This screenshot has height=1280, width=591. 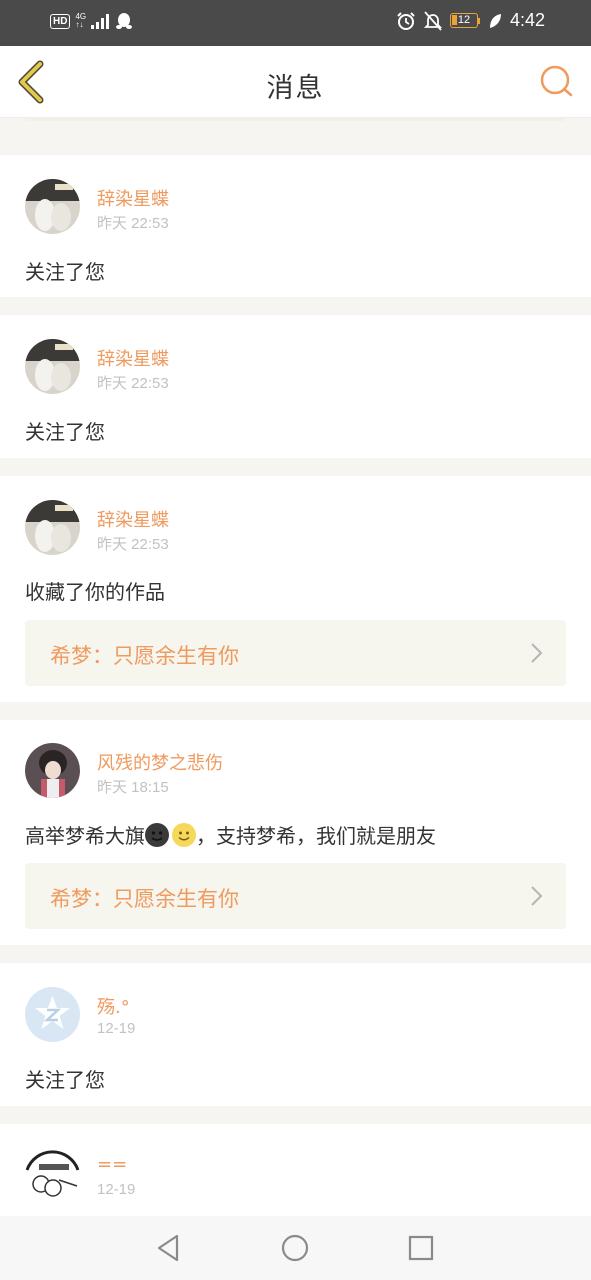 I want to click on smile-emoji-icon, so click(x=184, y=835).